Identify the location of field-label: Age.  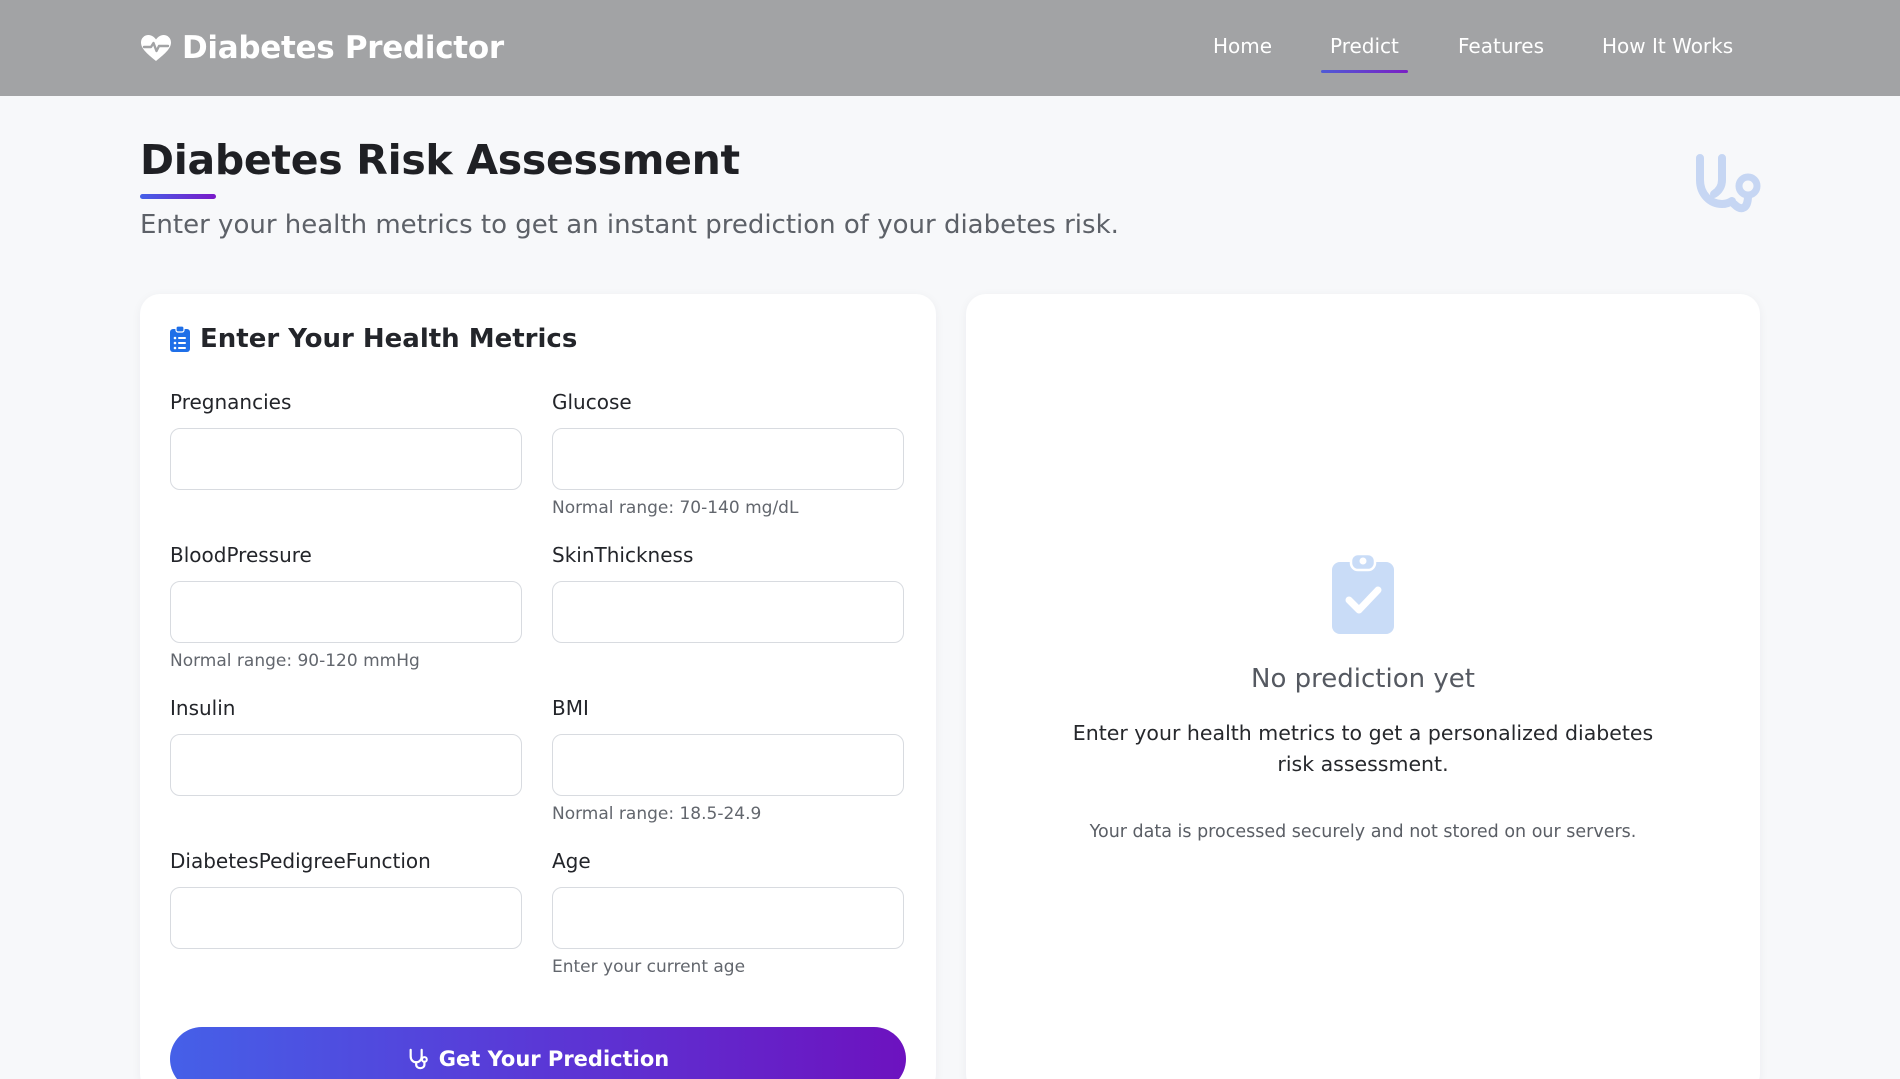
(571, 861).